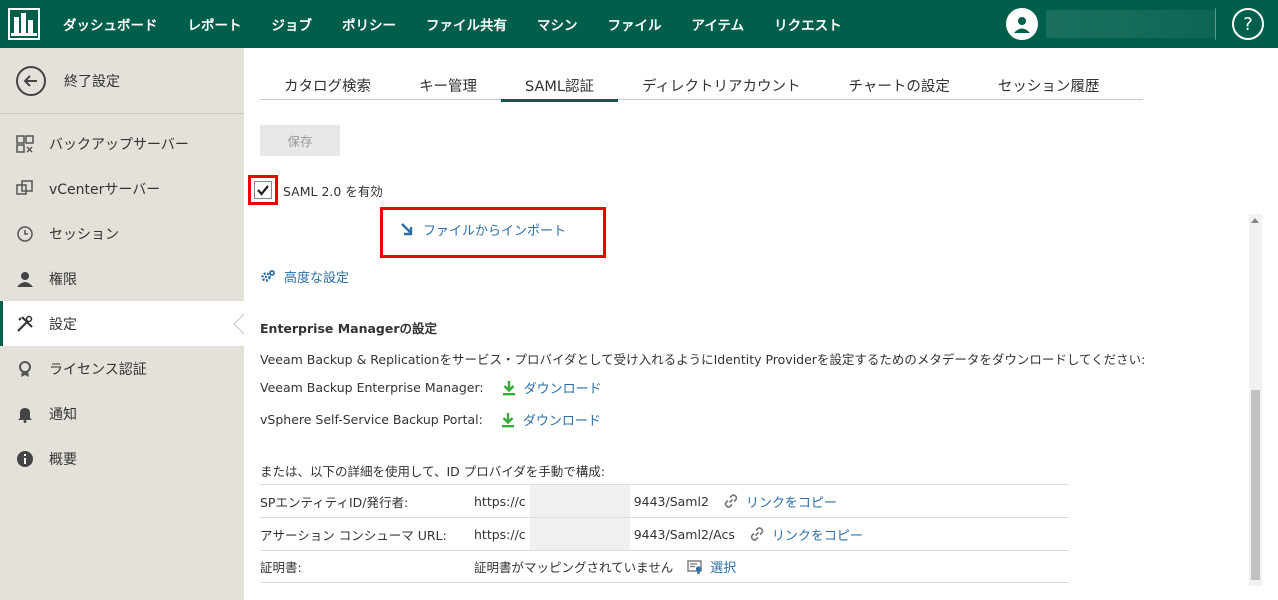 Image resolution: width=1278 pixels, height=600 pixels. Describe the element at coordinates (25, 279) in the screenshot. I see `user-icon` at that location.